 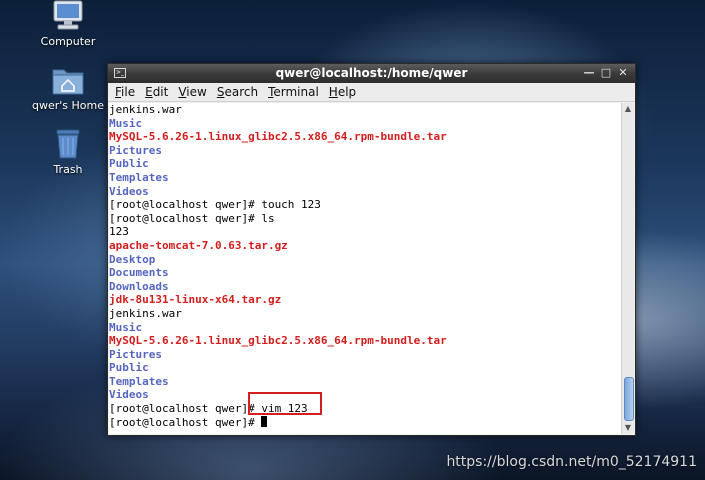 What do you see at coordinates (365, 422) in the screenshot?
I see `terminal-prompt: [root@localhost qwer]#` at bounding box center [365, 422].